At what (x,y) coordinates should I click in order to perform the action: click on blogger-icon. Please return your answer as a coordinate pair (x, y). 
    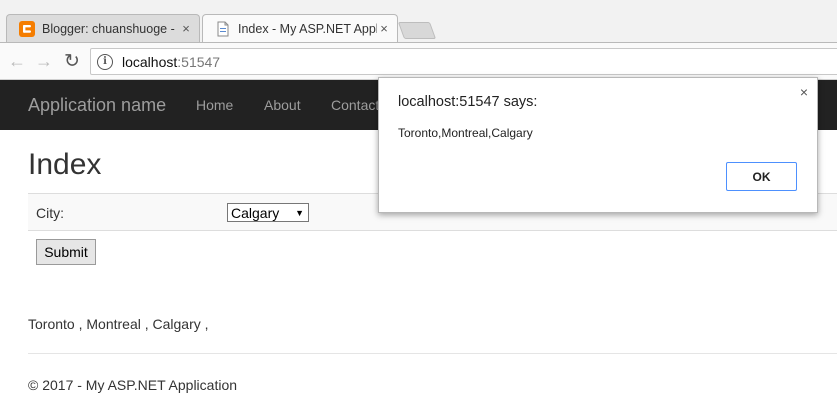
    Looking at the image, I should click on (27, 28).